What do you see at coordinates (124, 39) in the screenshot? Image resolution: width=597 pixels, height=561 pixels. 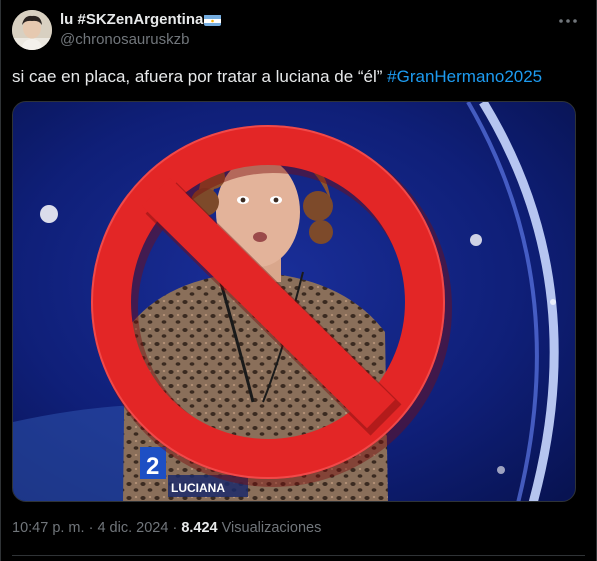 I see `author-handle: @chronosauruskzb` at bounding box center [124, 39].